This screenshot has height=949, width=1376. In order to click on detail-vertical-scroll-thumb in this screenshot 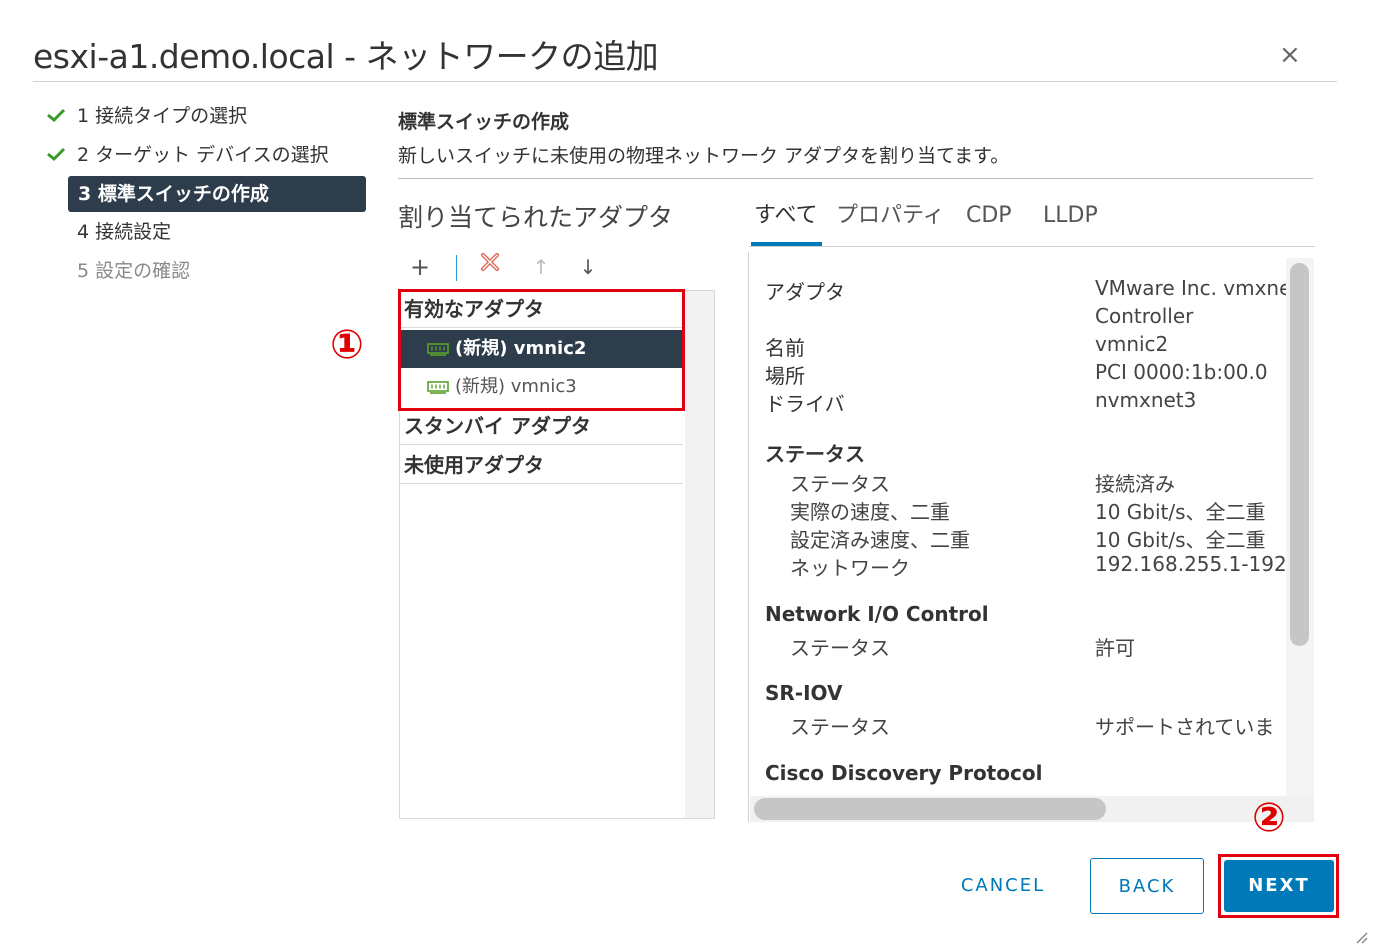, I will do `click(1299, 454)`.